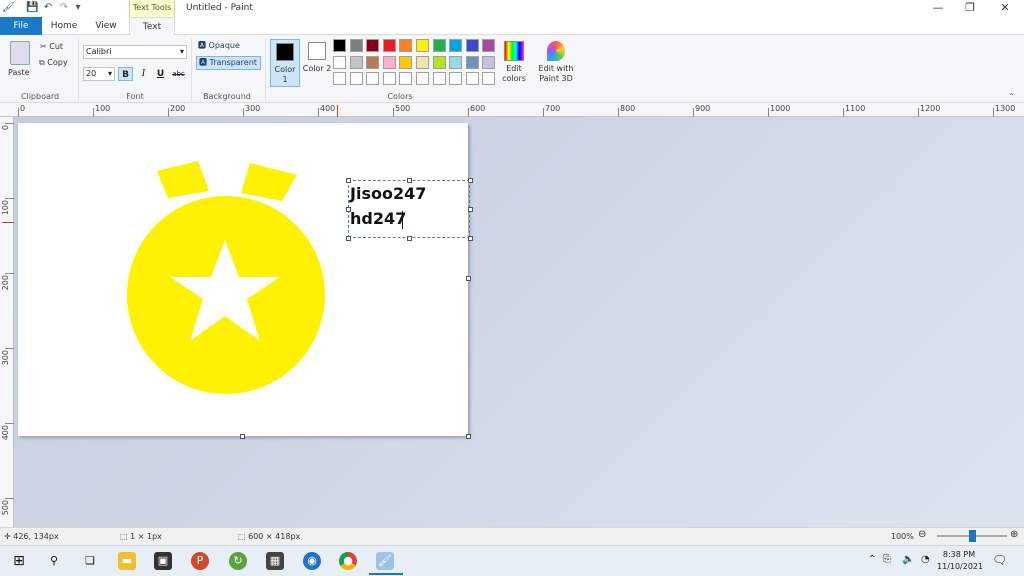  I want to click on collapse-ribbon-icon: ⌃, so click(1011, 96).